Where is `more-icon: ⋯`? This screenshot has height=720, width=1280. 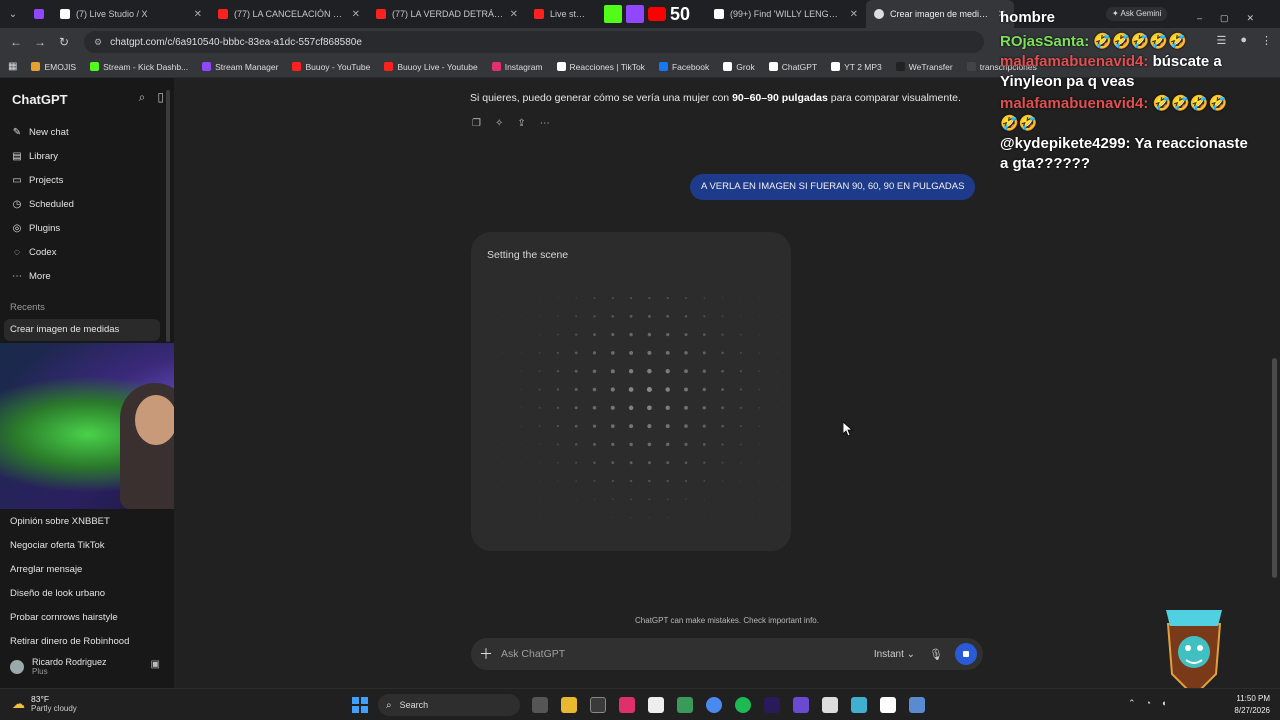
more-icon: ⋯ is located at coordinates (545, 123).